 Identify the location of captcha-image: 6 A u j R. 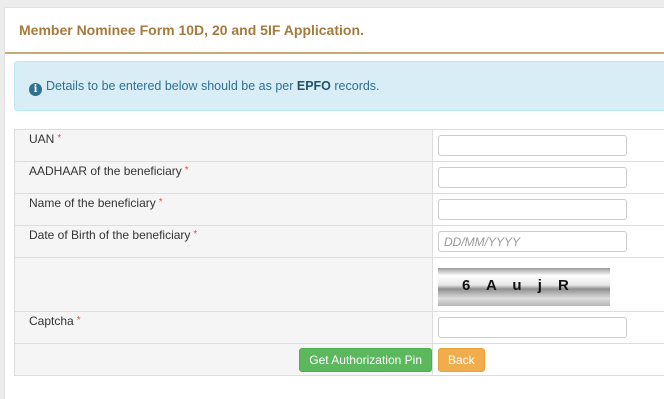
(524, 286).